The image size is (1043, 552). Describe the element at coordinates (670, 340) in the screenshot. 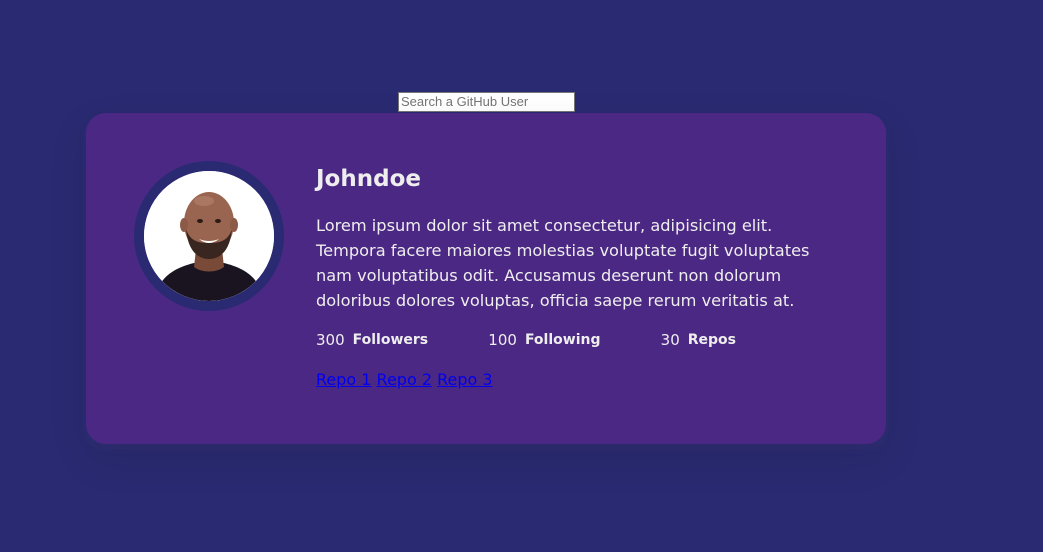

I see `stat-repos-count: 30` at that location.